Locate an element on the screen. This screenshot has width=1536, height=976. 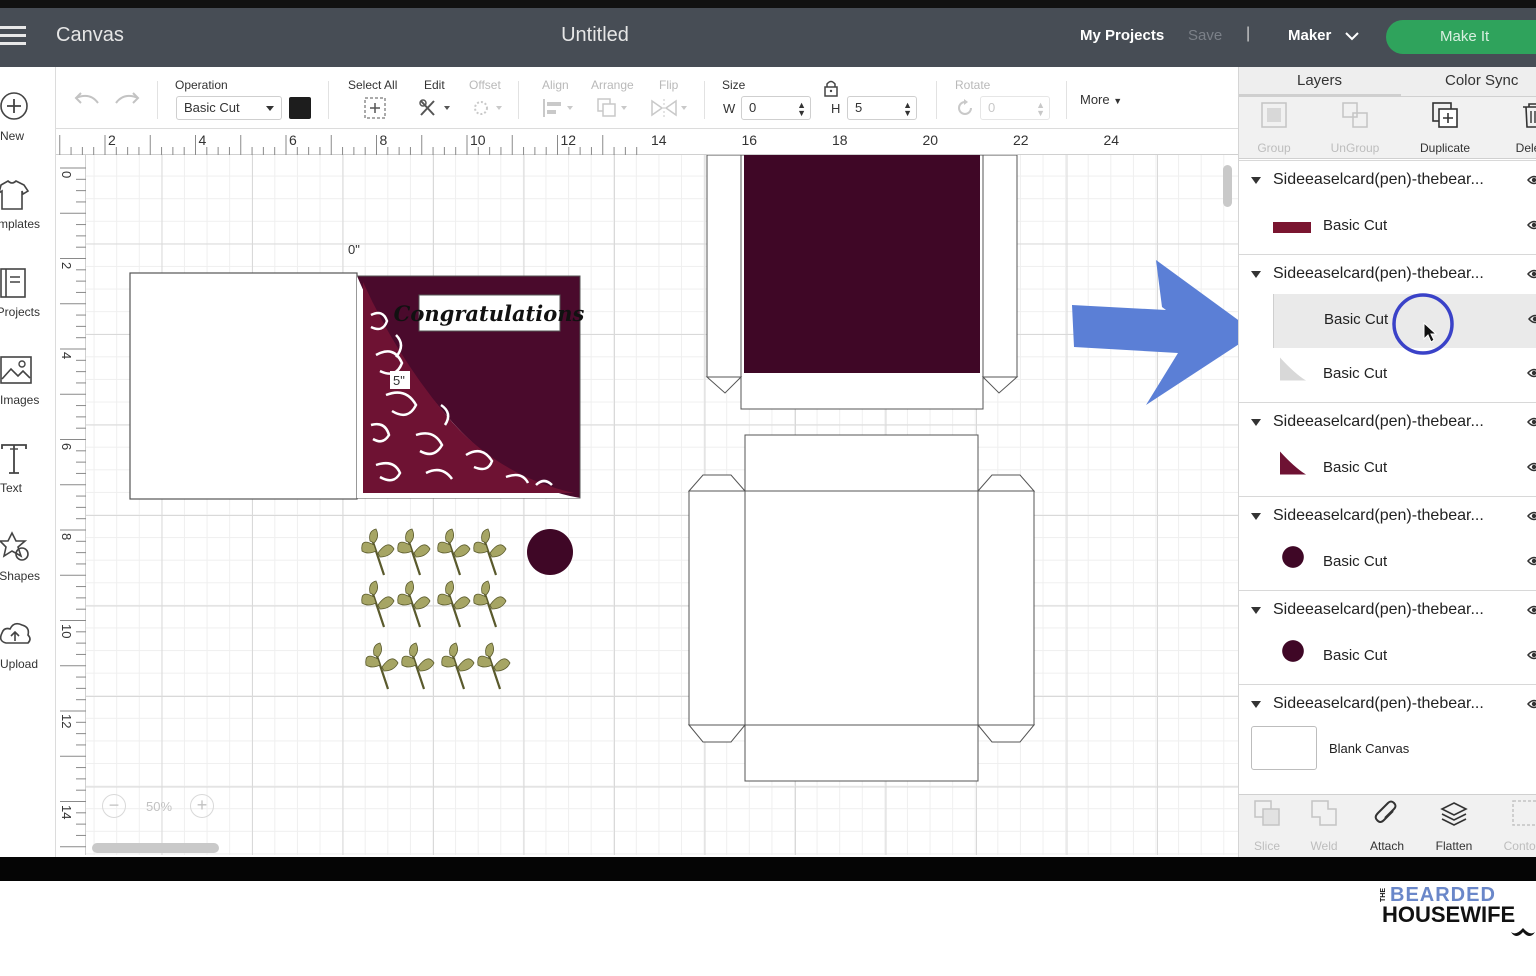
width-input: 0 ▲ ▼ is located at coordinates (776, 108).